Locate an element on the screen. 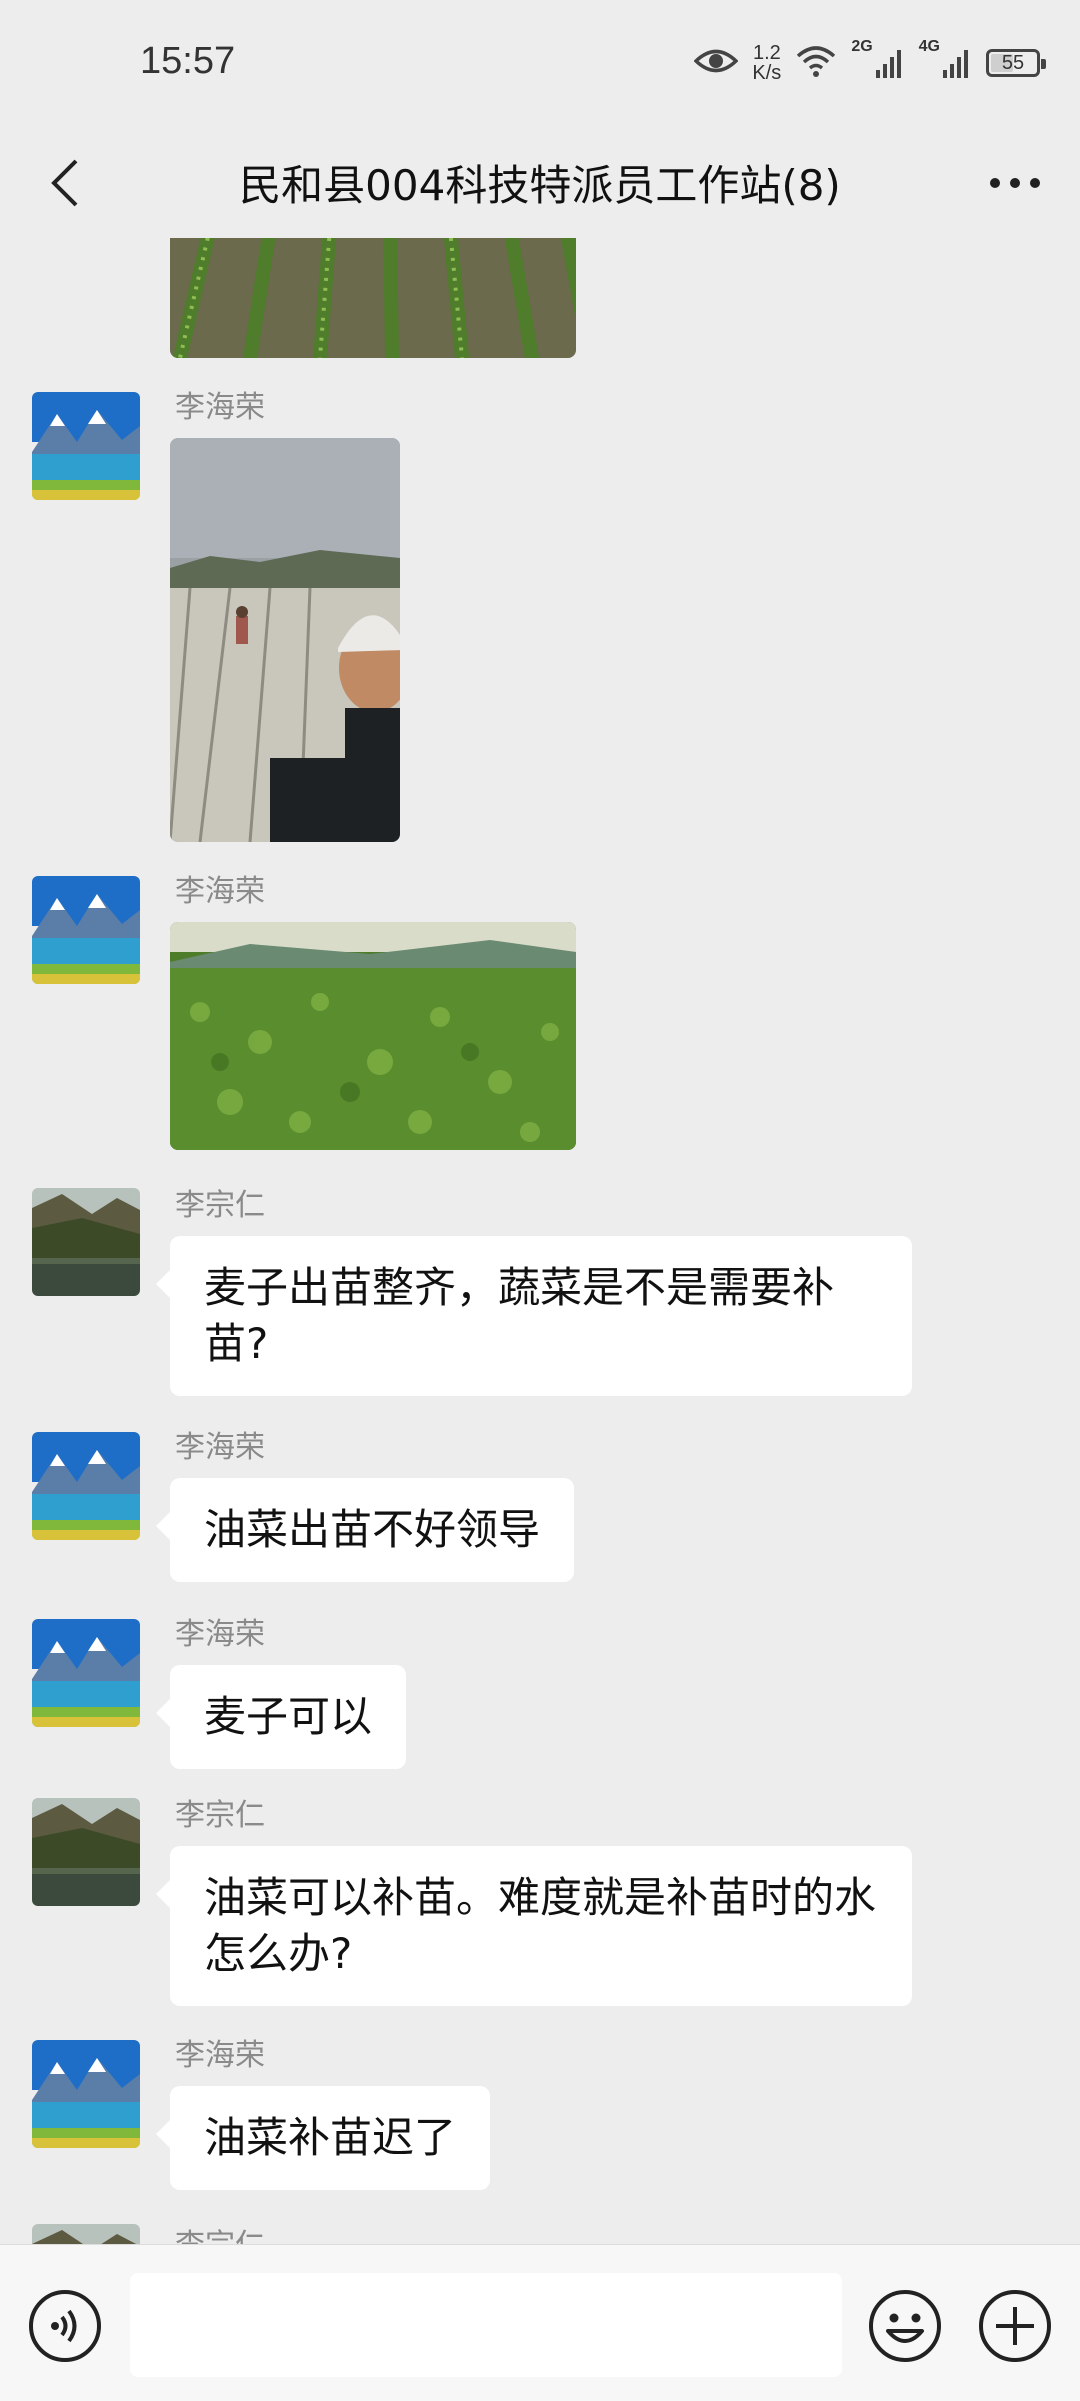  battery-icon: 55 is located at coordinates (1016, 63).